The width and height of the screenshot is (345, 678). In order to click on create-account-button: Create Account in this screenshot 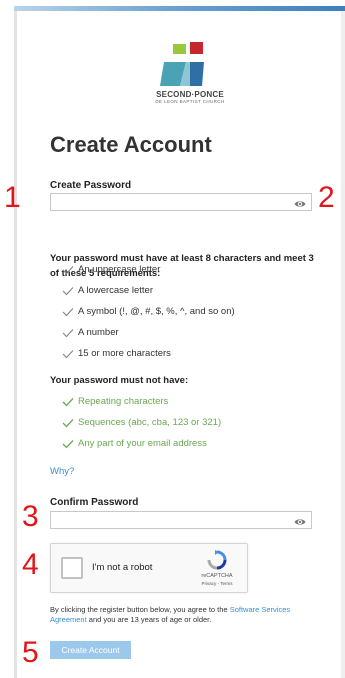, I will do `click(90, 650)`.